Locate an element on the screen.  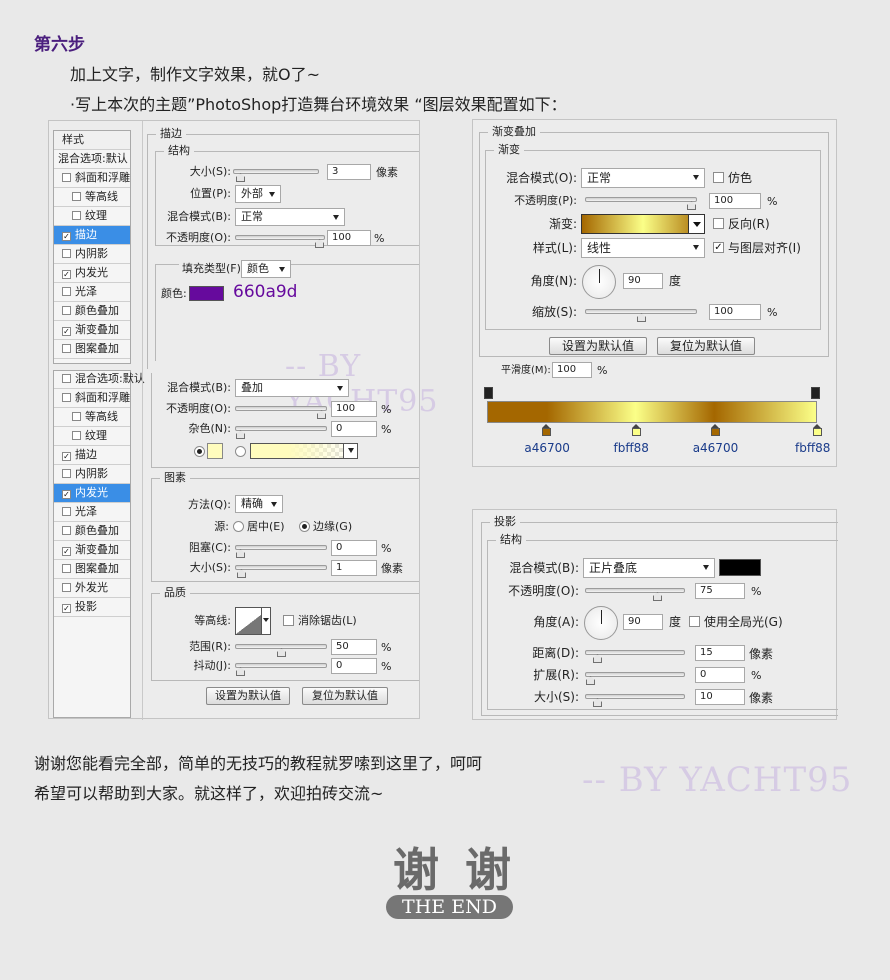
style-list-2-item: 颜色叠加 is located at coordinates (92, 531).